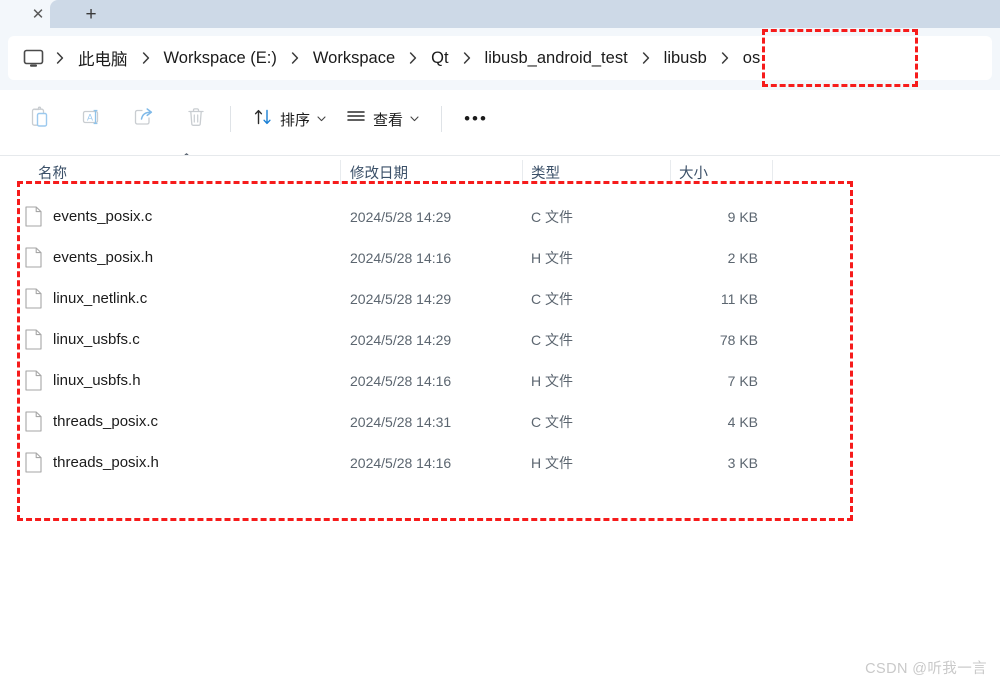 The height and width of the screenshot is (690, 1000). I want to click on new-tab-icon: +, so click(91, 14).